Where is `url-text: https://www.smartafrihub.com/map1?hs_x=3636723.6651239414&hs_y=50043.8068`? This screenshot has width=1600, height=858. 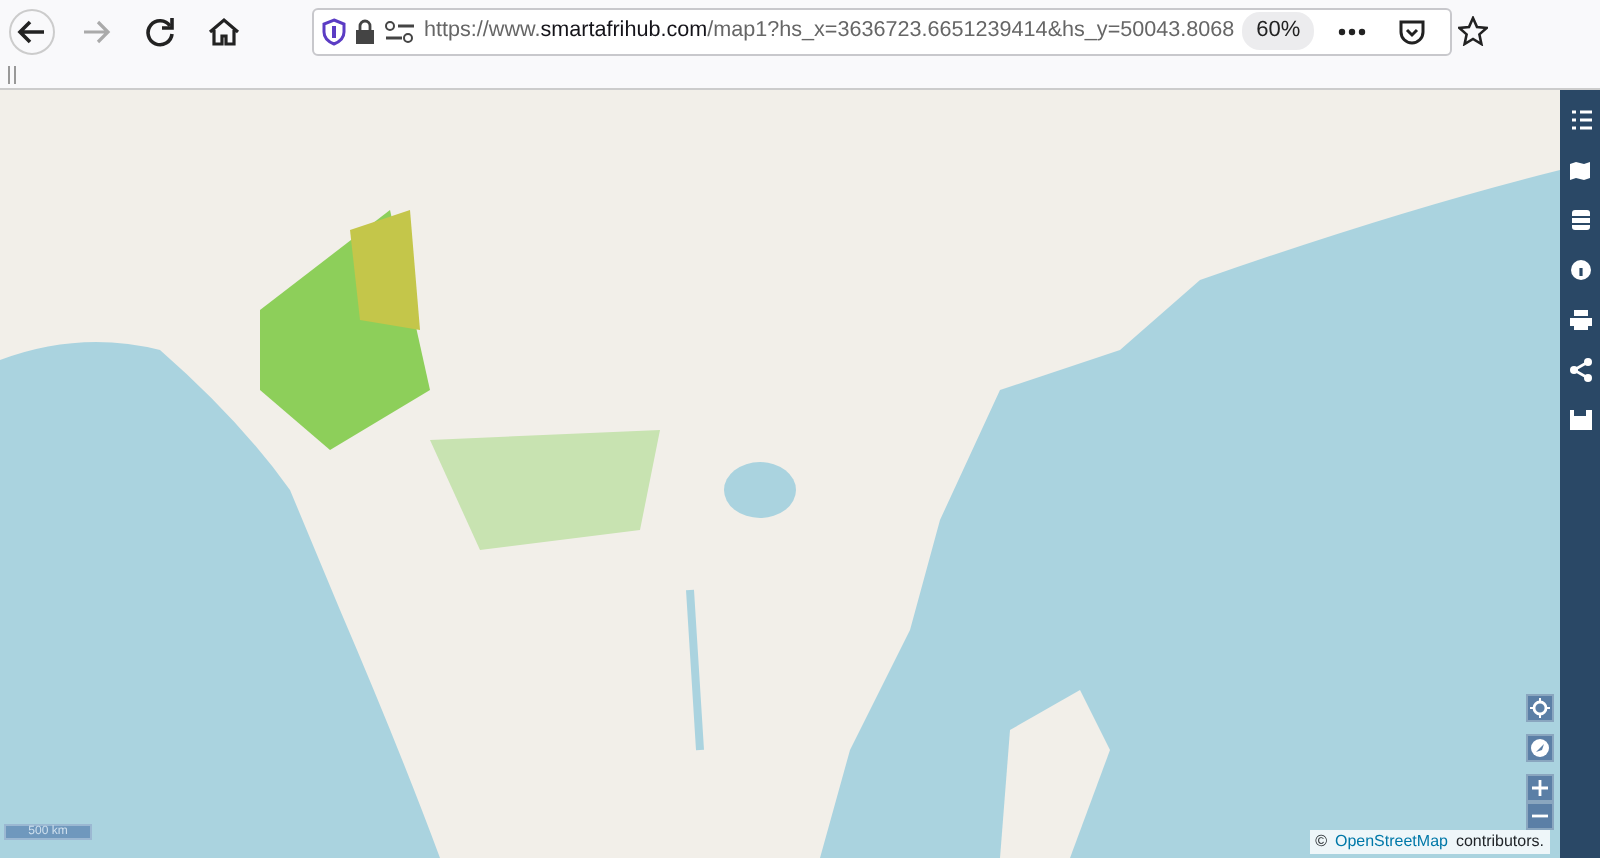
url-text: https://www.smartafrihub.com/map1?hs_x=3636723.6651239414&hs_y=50043.8068 is located at coordinates (829, 31).